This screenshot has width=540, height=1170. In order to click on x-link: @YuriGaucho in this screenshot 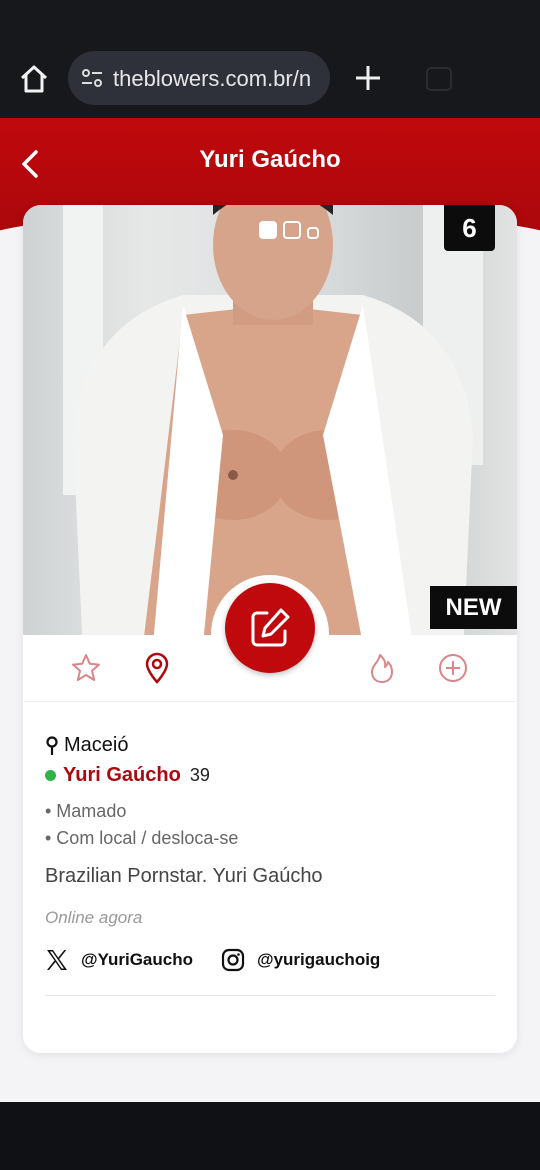, I will do `click(119, 960)`.